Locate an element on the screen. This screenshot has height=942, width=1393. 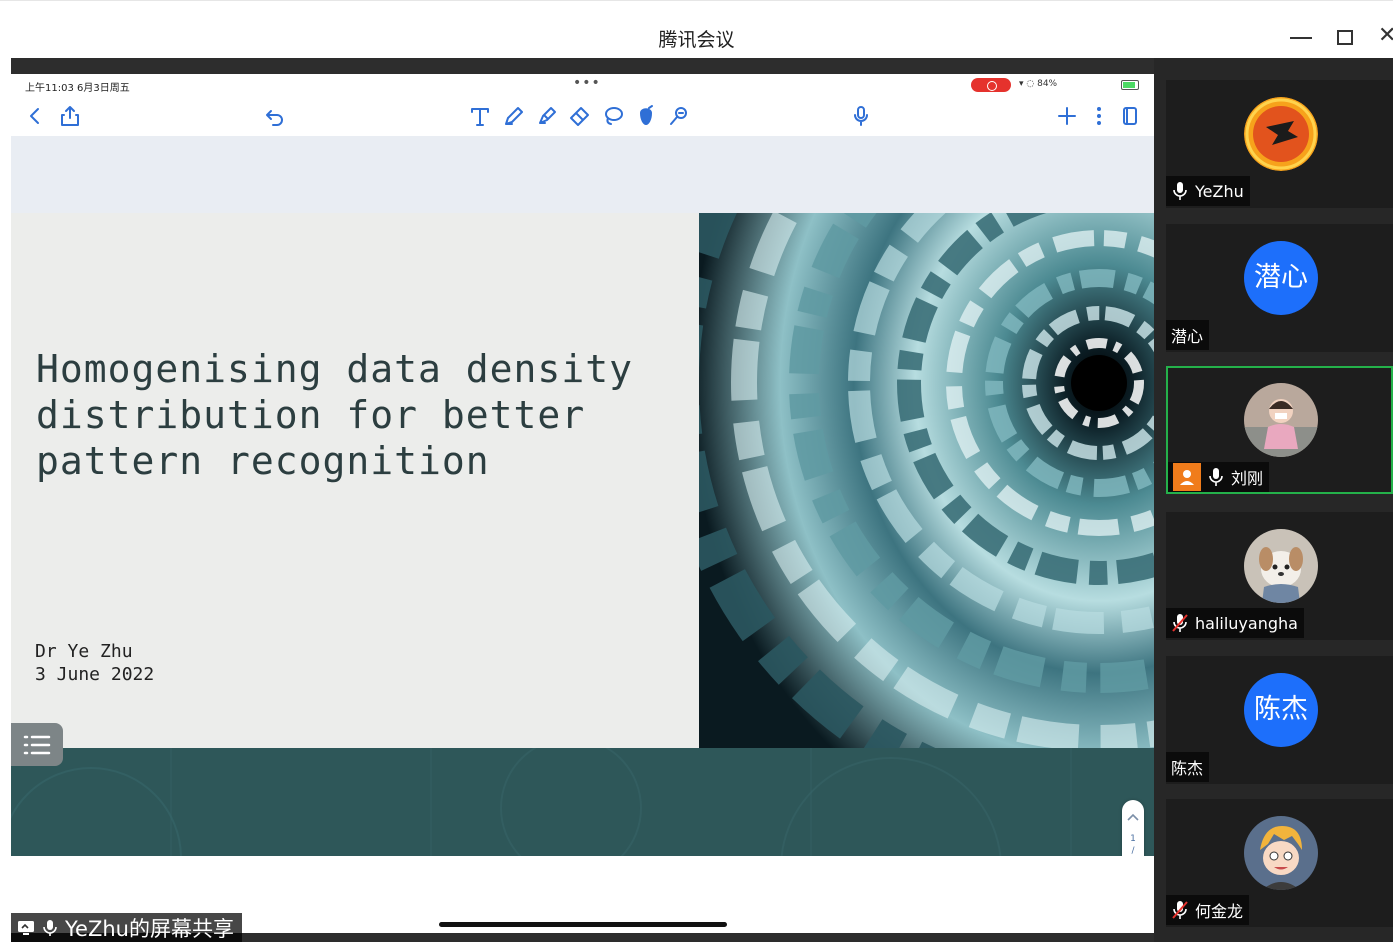
outline-toggle-button is located at coordinates (37, 744).